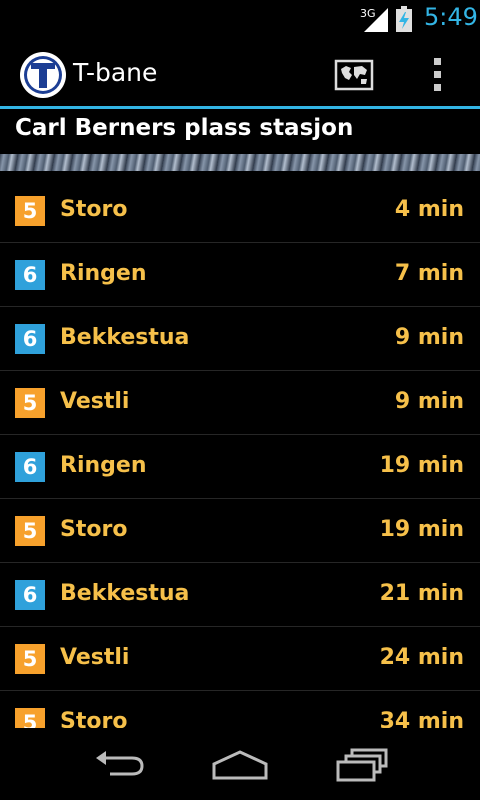 The image size is (480, 800). What do you see at coordinates (421, 657) in the screenshot?
I see `eta-label: 24 min` at bounding box center [421, 657].